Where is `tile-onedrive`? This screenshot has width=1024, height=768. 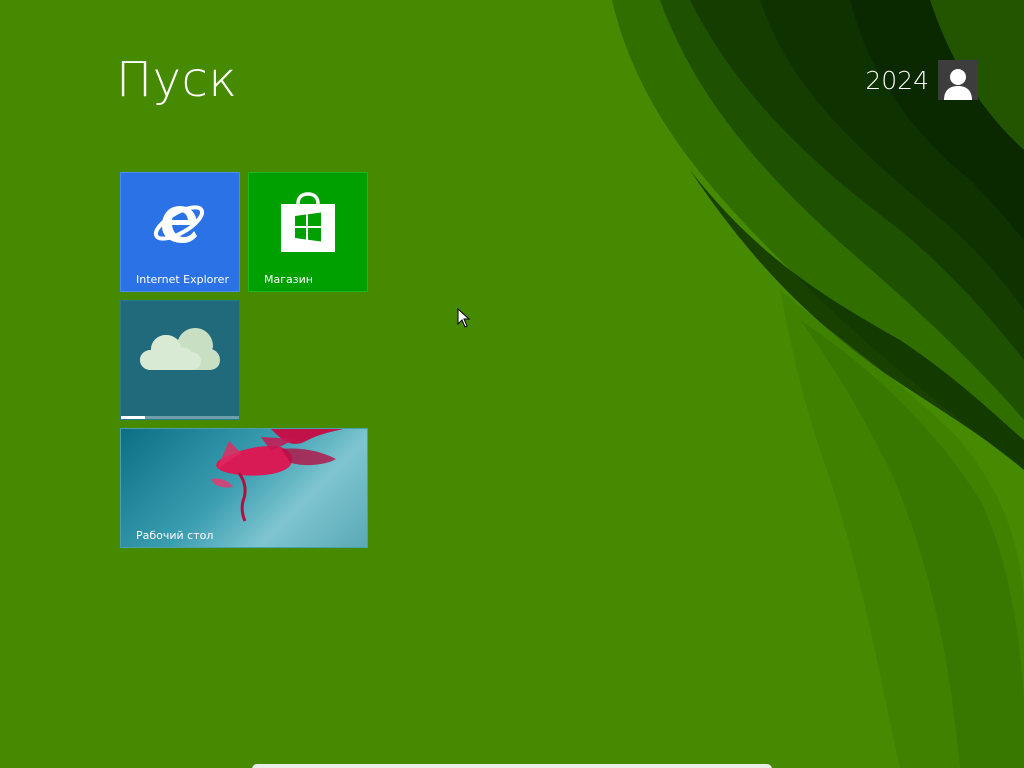
tile-onedrive is located at coordinates (180, 360).